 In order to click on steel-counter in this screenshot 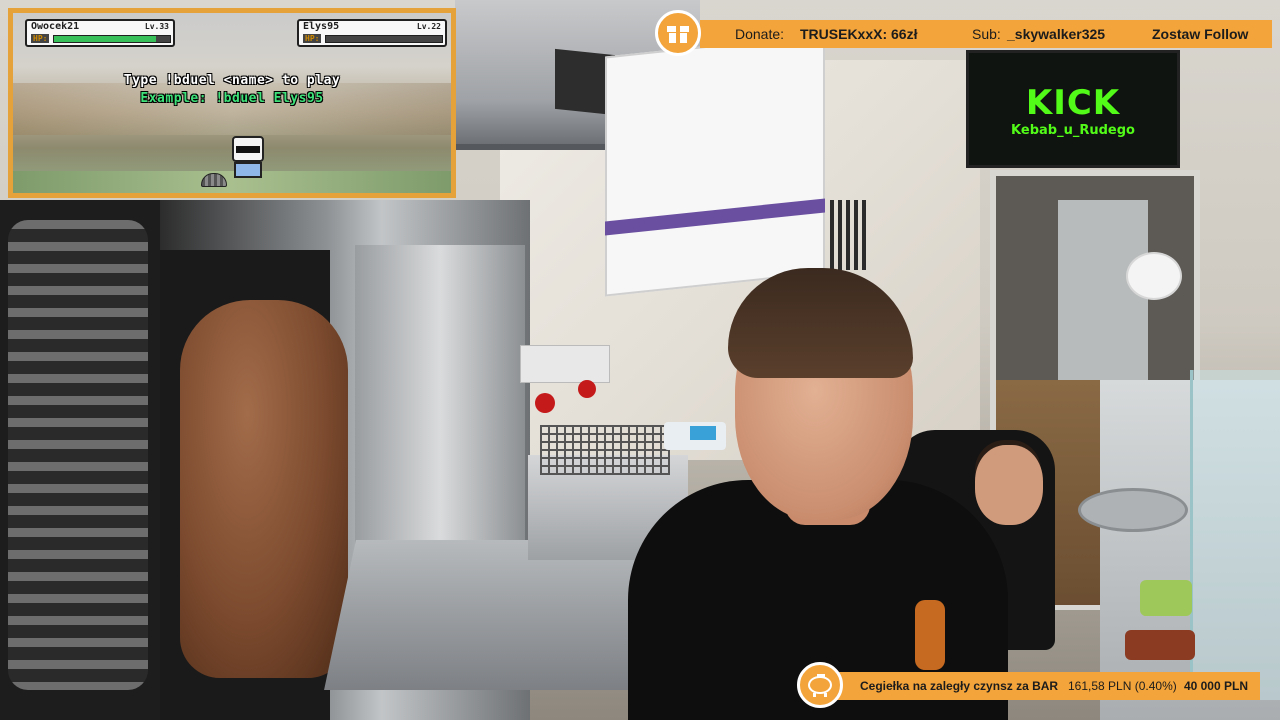, I will do `click(500, 615)`.